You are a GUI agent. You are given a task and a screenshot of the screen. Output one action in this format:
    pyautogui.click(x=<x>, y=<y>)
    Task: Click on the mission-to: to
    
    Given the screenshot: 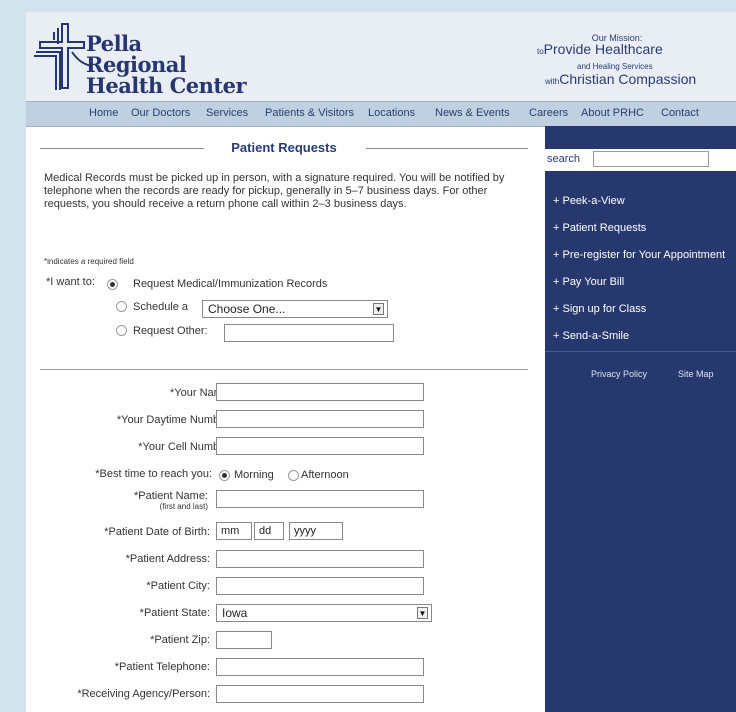 What is the action you would take?
    pyautogui.click(x=540, y=51)
    